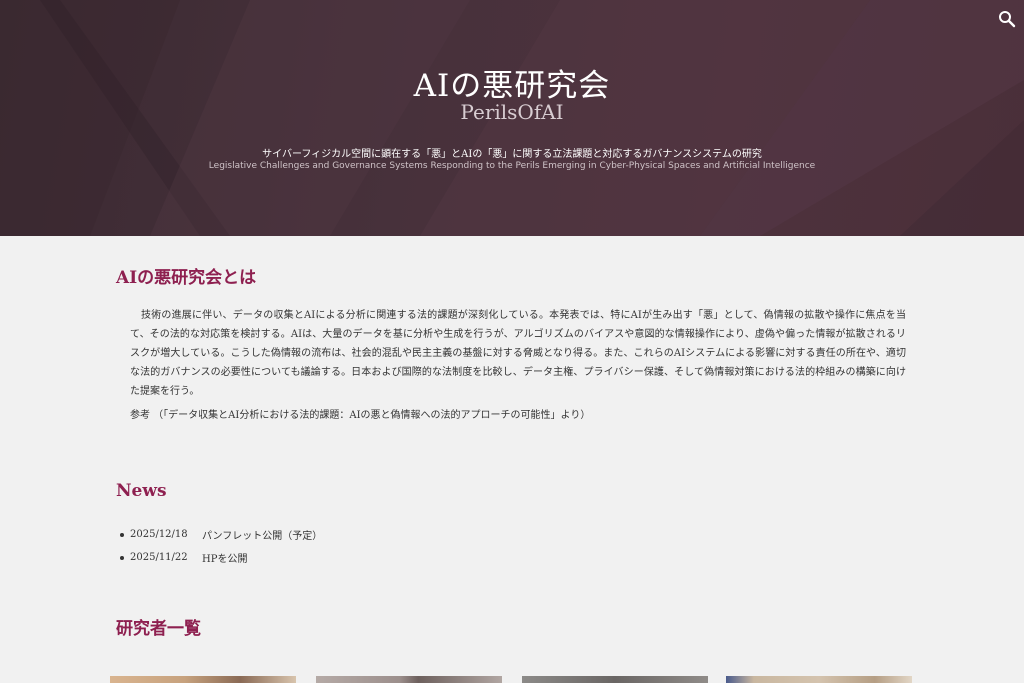 Image resolution: width=1024 pixels, height=683 pixels. I want to click on news-item: 2025/11/22 HPを公開, so click(221, 557).